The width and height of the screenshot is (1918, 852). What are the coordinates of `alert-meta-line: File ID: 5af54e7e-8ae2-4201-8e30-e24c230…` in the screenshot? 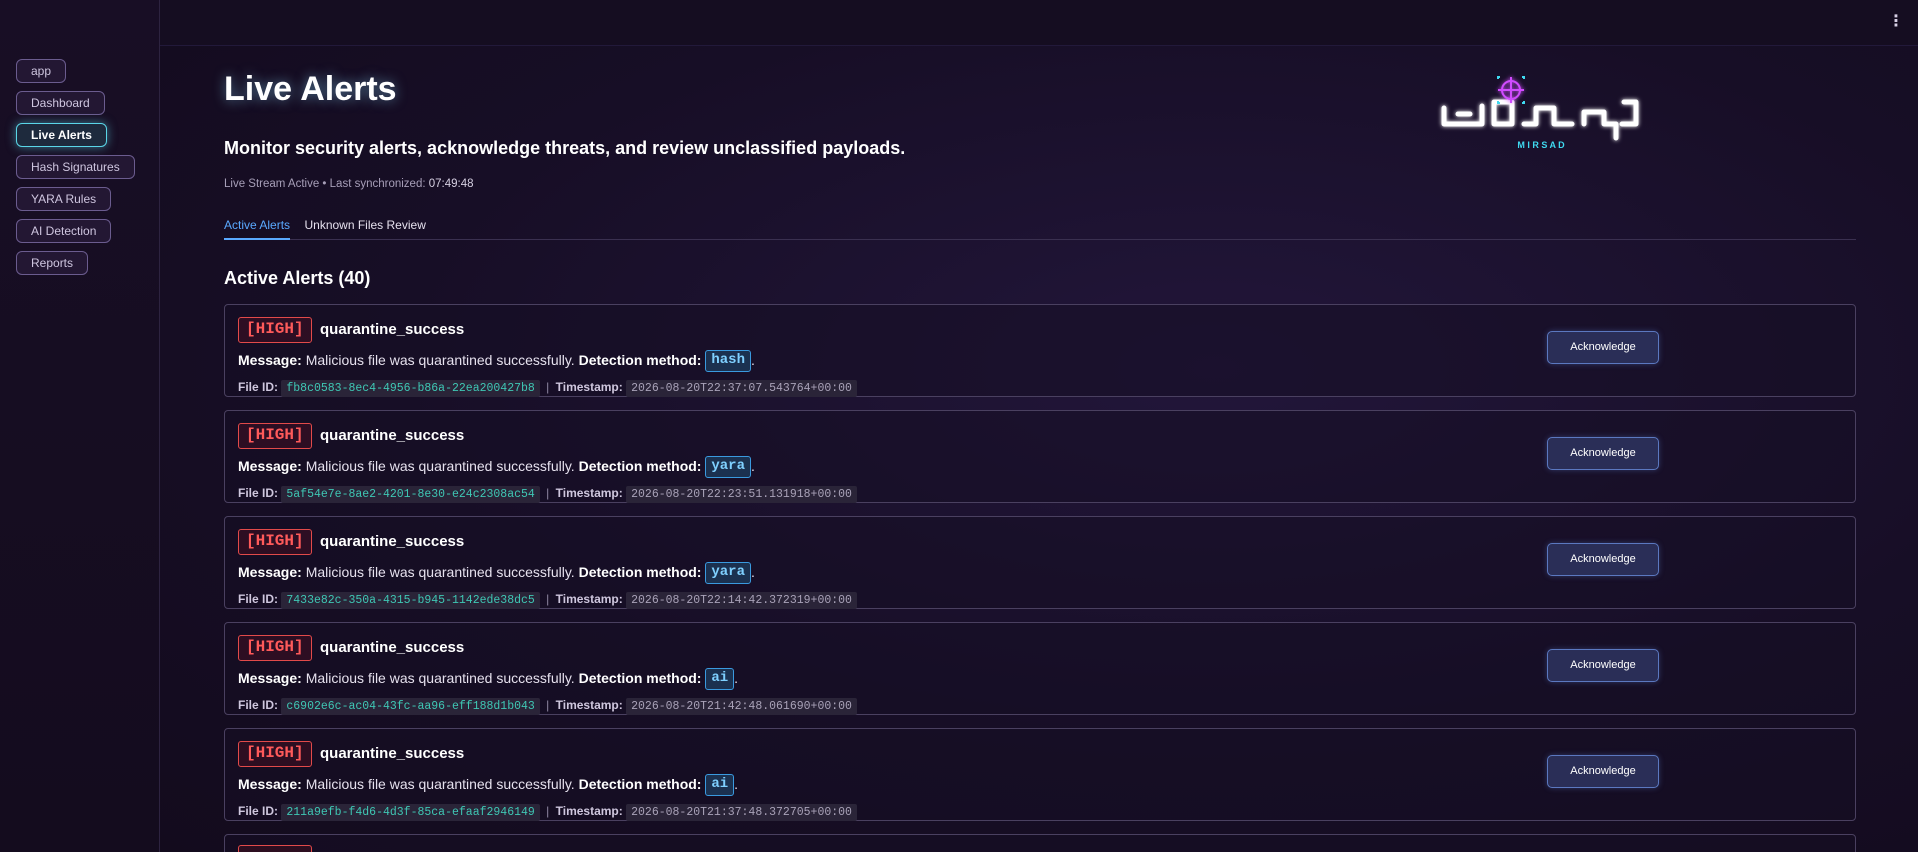 It's located at (547, 493).